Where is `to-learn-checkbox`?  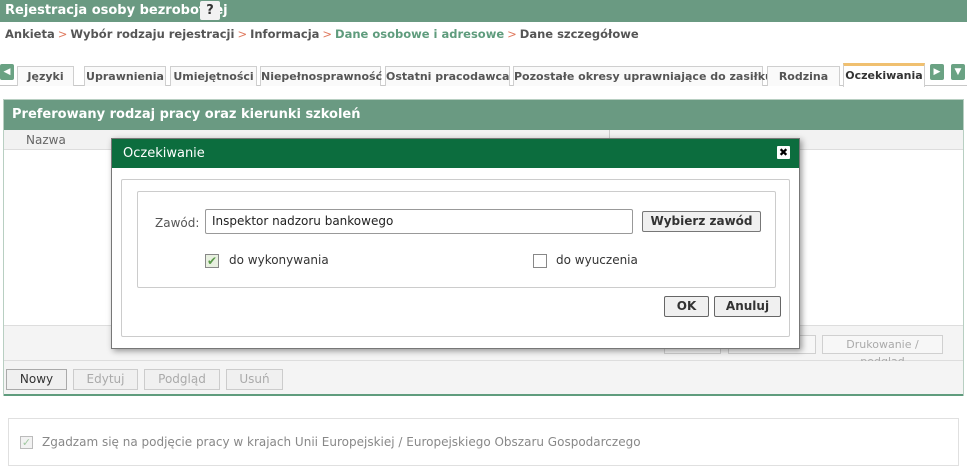 to-learn-checkbox is located at coordinates (540, 261).